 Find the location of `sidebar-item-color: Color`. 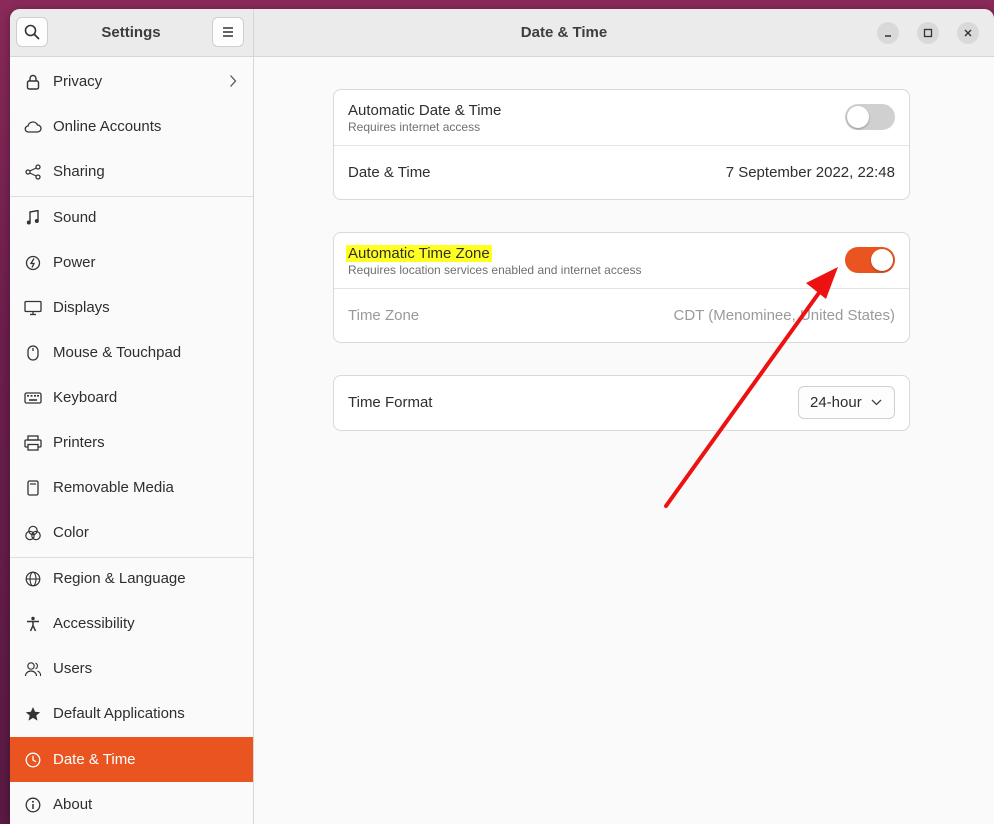

sidebar-item-color: Color is located at coordinates (131, 532).